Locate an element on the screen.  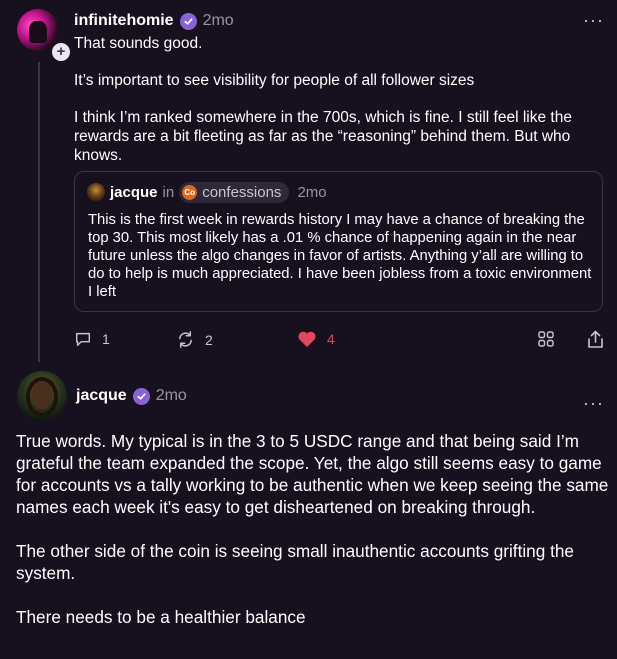
paragraph: There needs to be a healthier balance is located at coordinates (161, 617).